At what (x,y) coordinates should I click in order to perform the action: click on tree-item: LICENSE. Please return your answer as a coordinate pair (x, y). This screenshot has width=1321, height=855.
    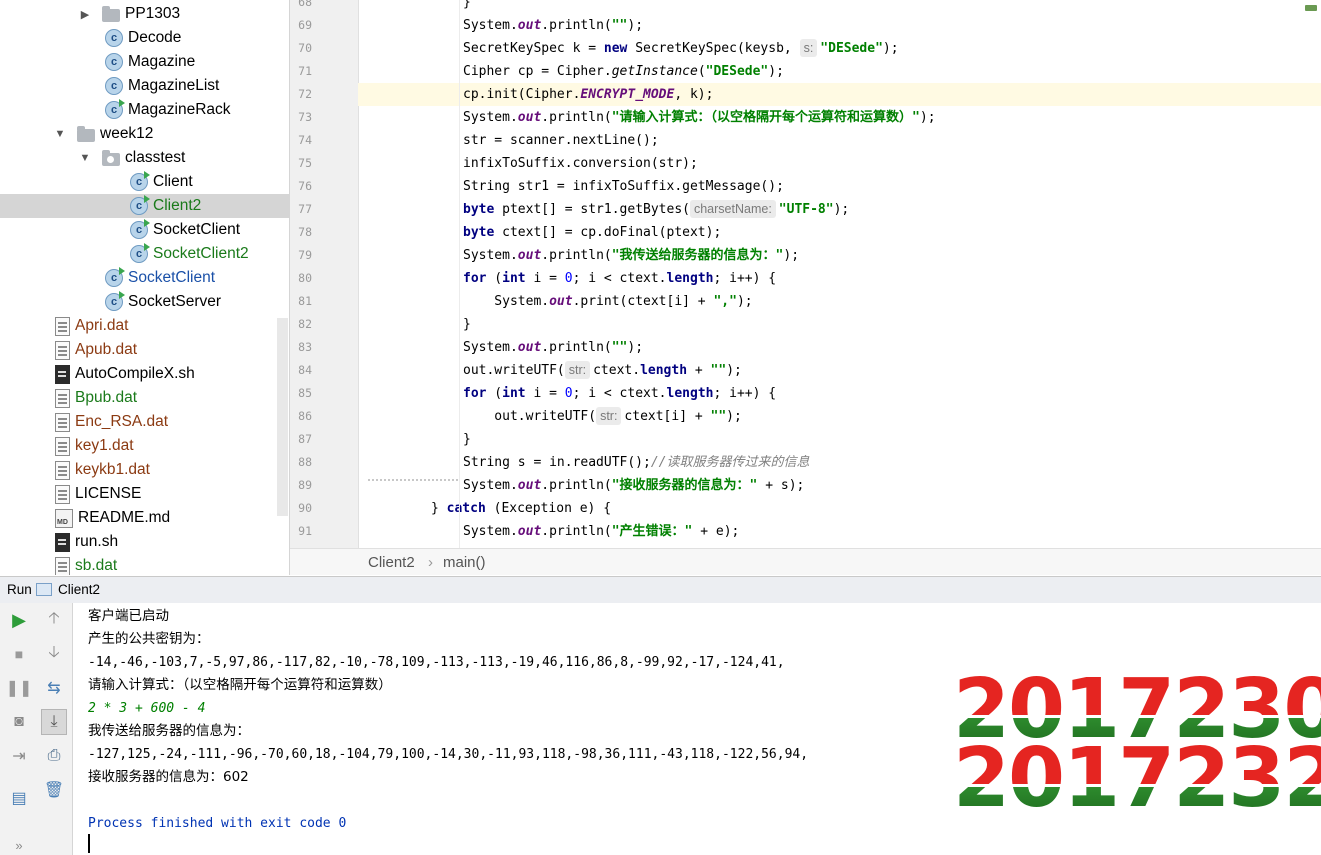
    Looking at the image, I should click on (144, 494).